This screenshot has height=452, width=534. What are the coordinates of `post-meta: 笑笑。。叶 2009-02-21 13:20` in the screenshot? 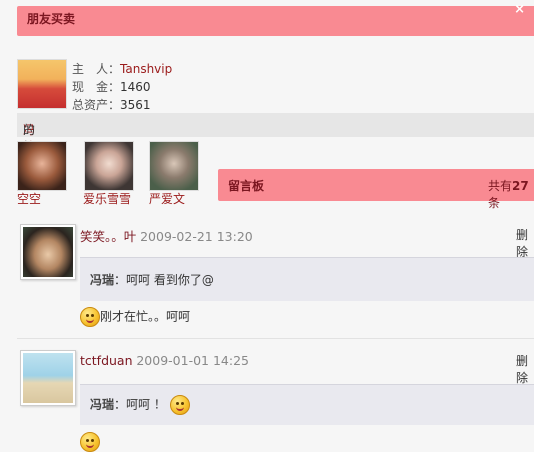 It's located at (166, 235).